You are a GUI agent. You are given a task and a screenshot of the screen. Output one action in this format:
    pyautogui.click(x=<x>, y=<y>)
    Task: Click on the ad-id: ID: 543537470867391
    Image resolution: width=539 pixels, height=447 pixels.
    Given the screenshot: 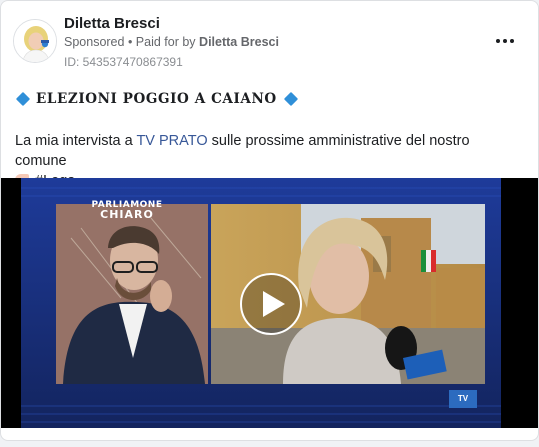 What is the action you would take?
    pyautogui.click(x=123, y=62)
    